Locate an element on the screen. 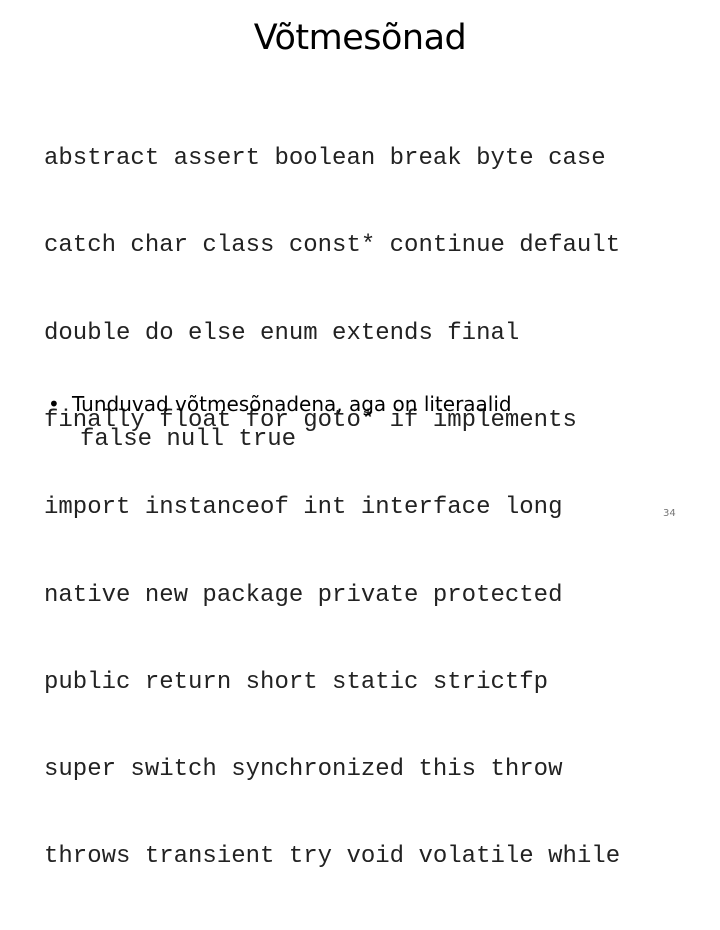 The width and height of the screenshot is (720, 930). keyword-line: catch char class const* continue default is located at coordinates (332, 246).